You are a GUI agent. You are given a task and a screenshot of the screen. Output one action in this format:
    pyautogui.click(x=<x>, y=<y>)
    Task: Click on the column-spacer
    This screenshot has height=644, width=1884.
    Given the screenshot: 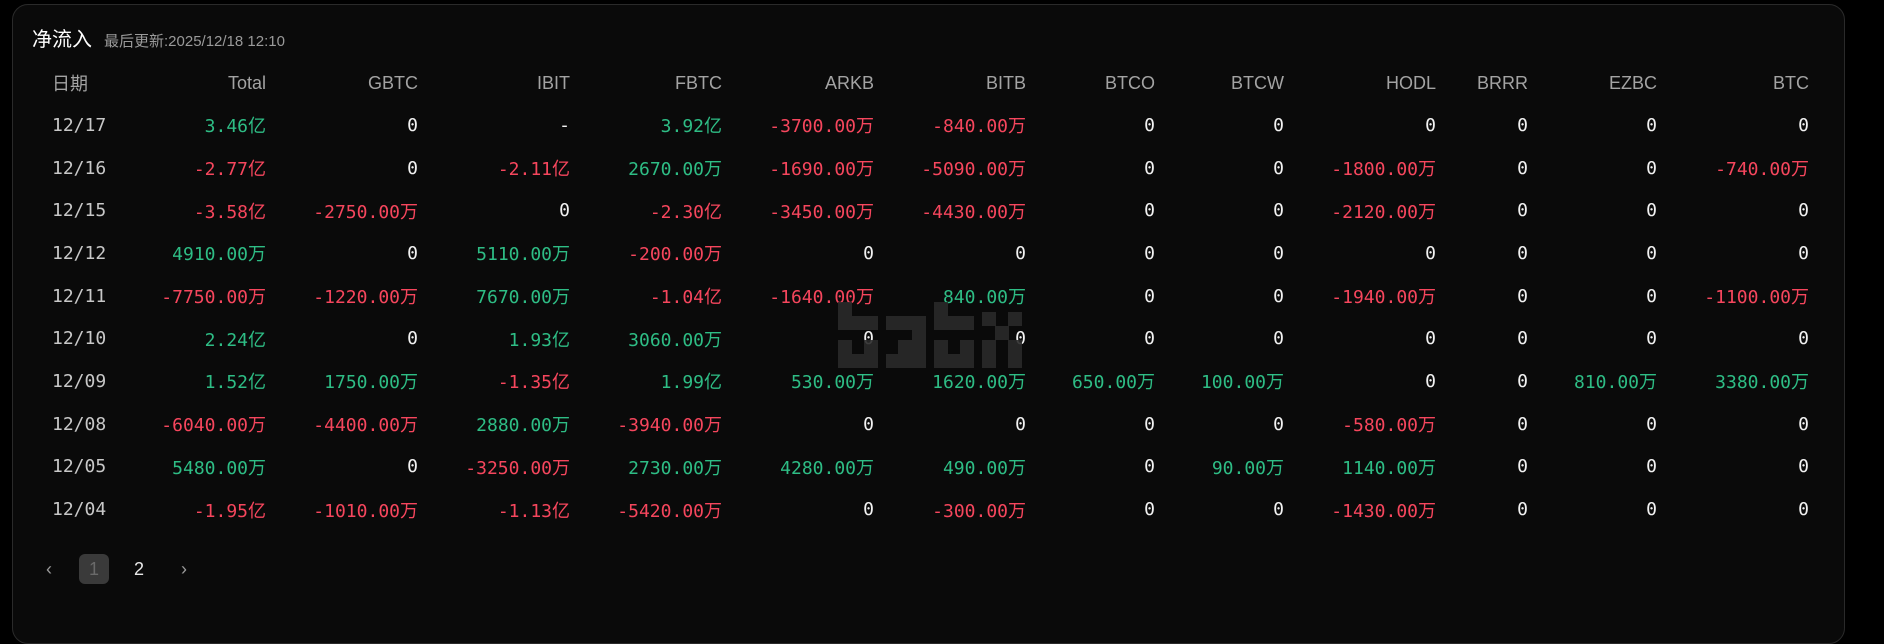 What is the action you would take?
    pyautogui.click(x=1814, y=83)
    